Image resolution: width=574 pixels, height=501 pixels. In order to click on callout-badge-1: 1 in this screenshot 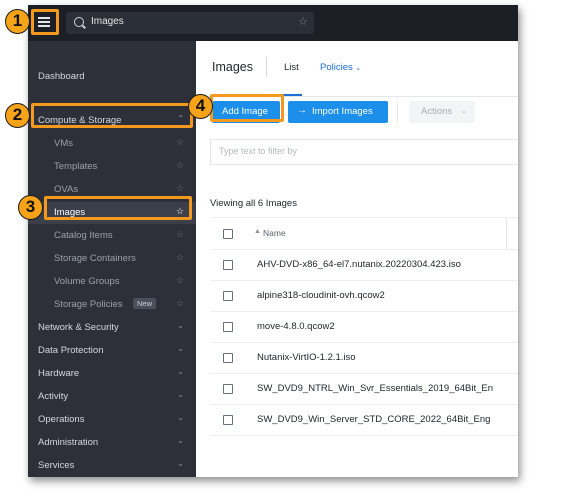, I will do `click(17, 21)`.